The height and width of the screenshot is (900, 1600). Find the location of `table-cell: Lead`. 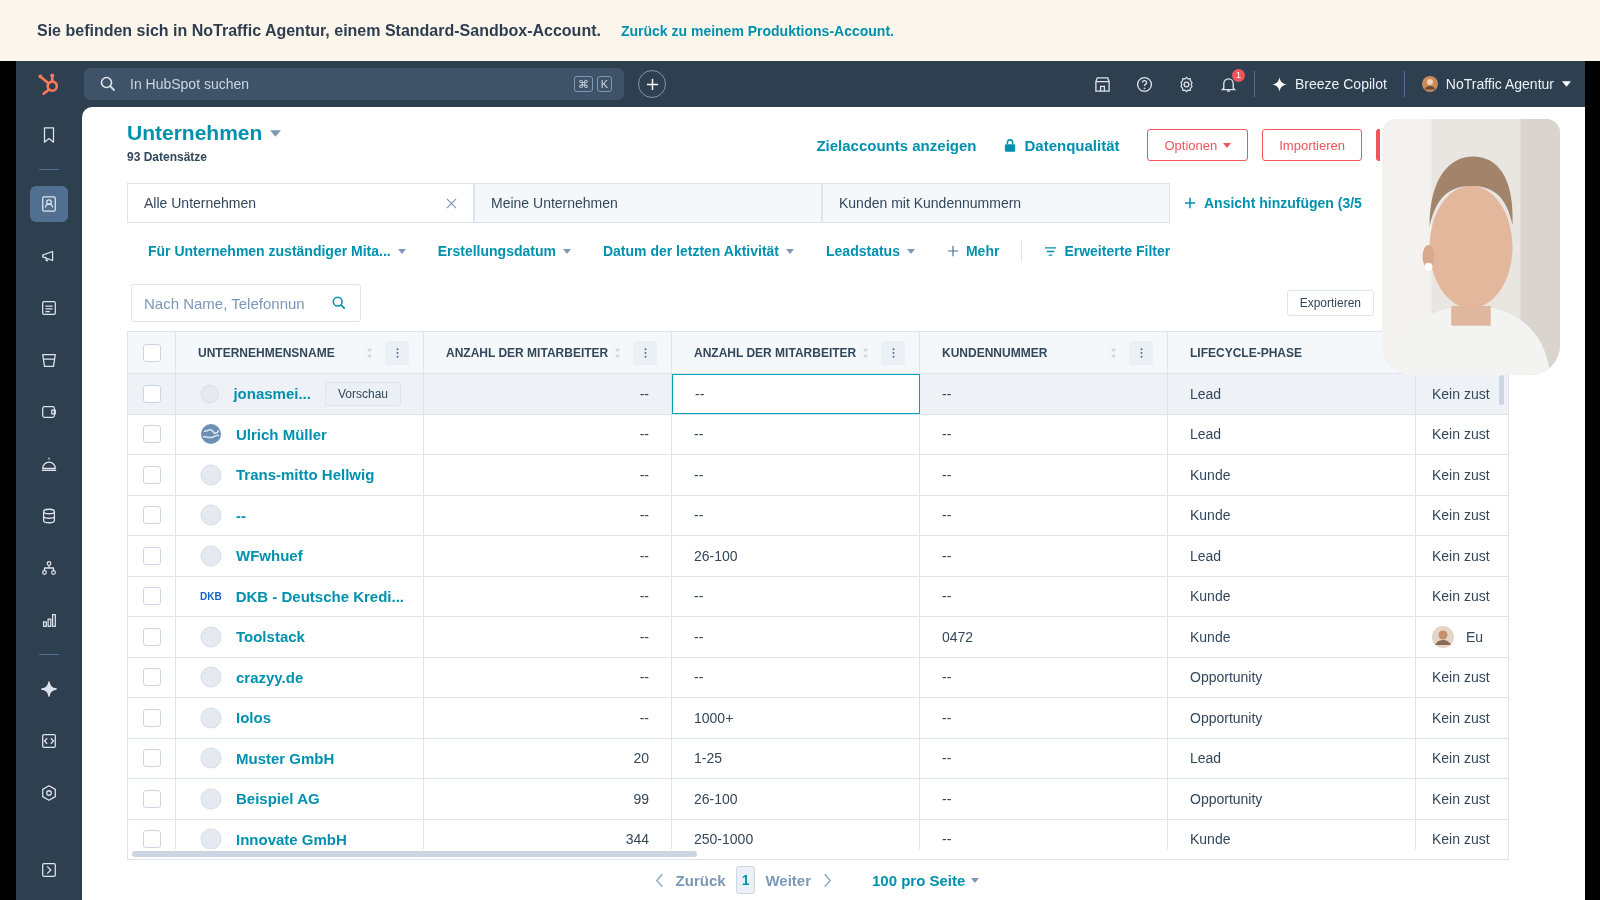

table-cell: Lead is located at coordinates (1292, 556).